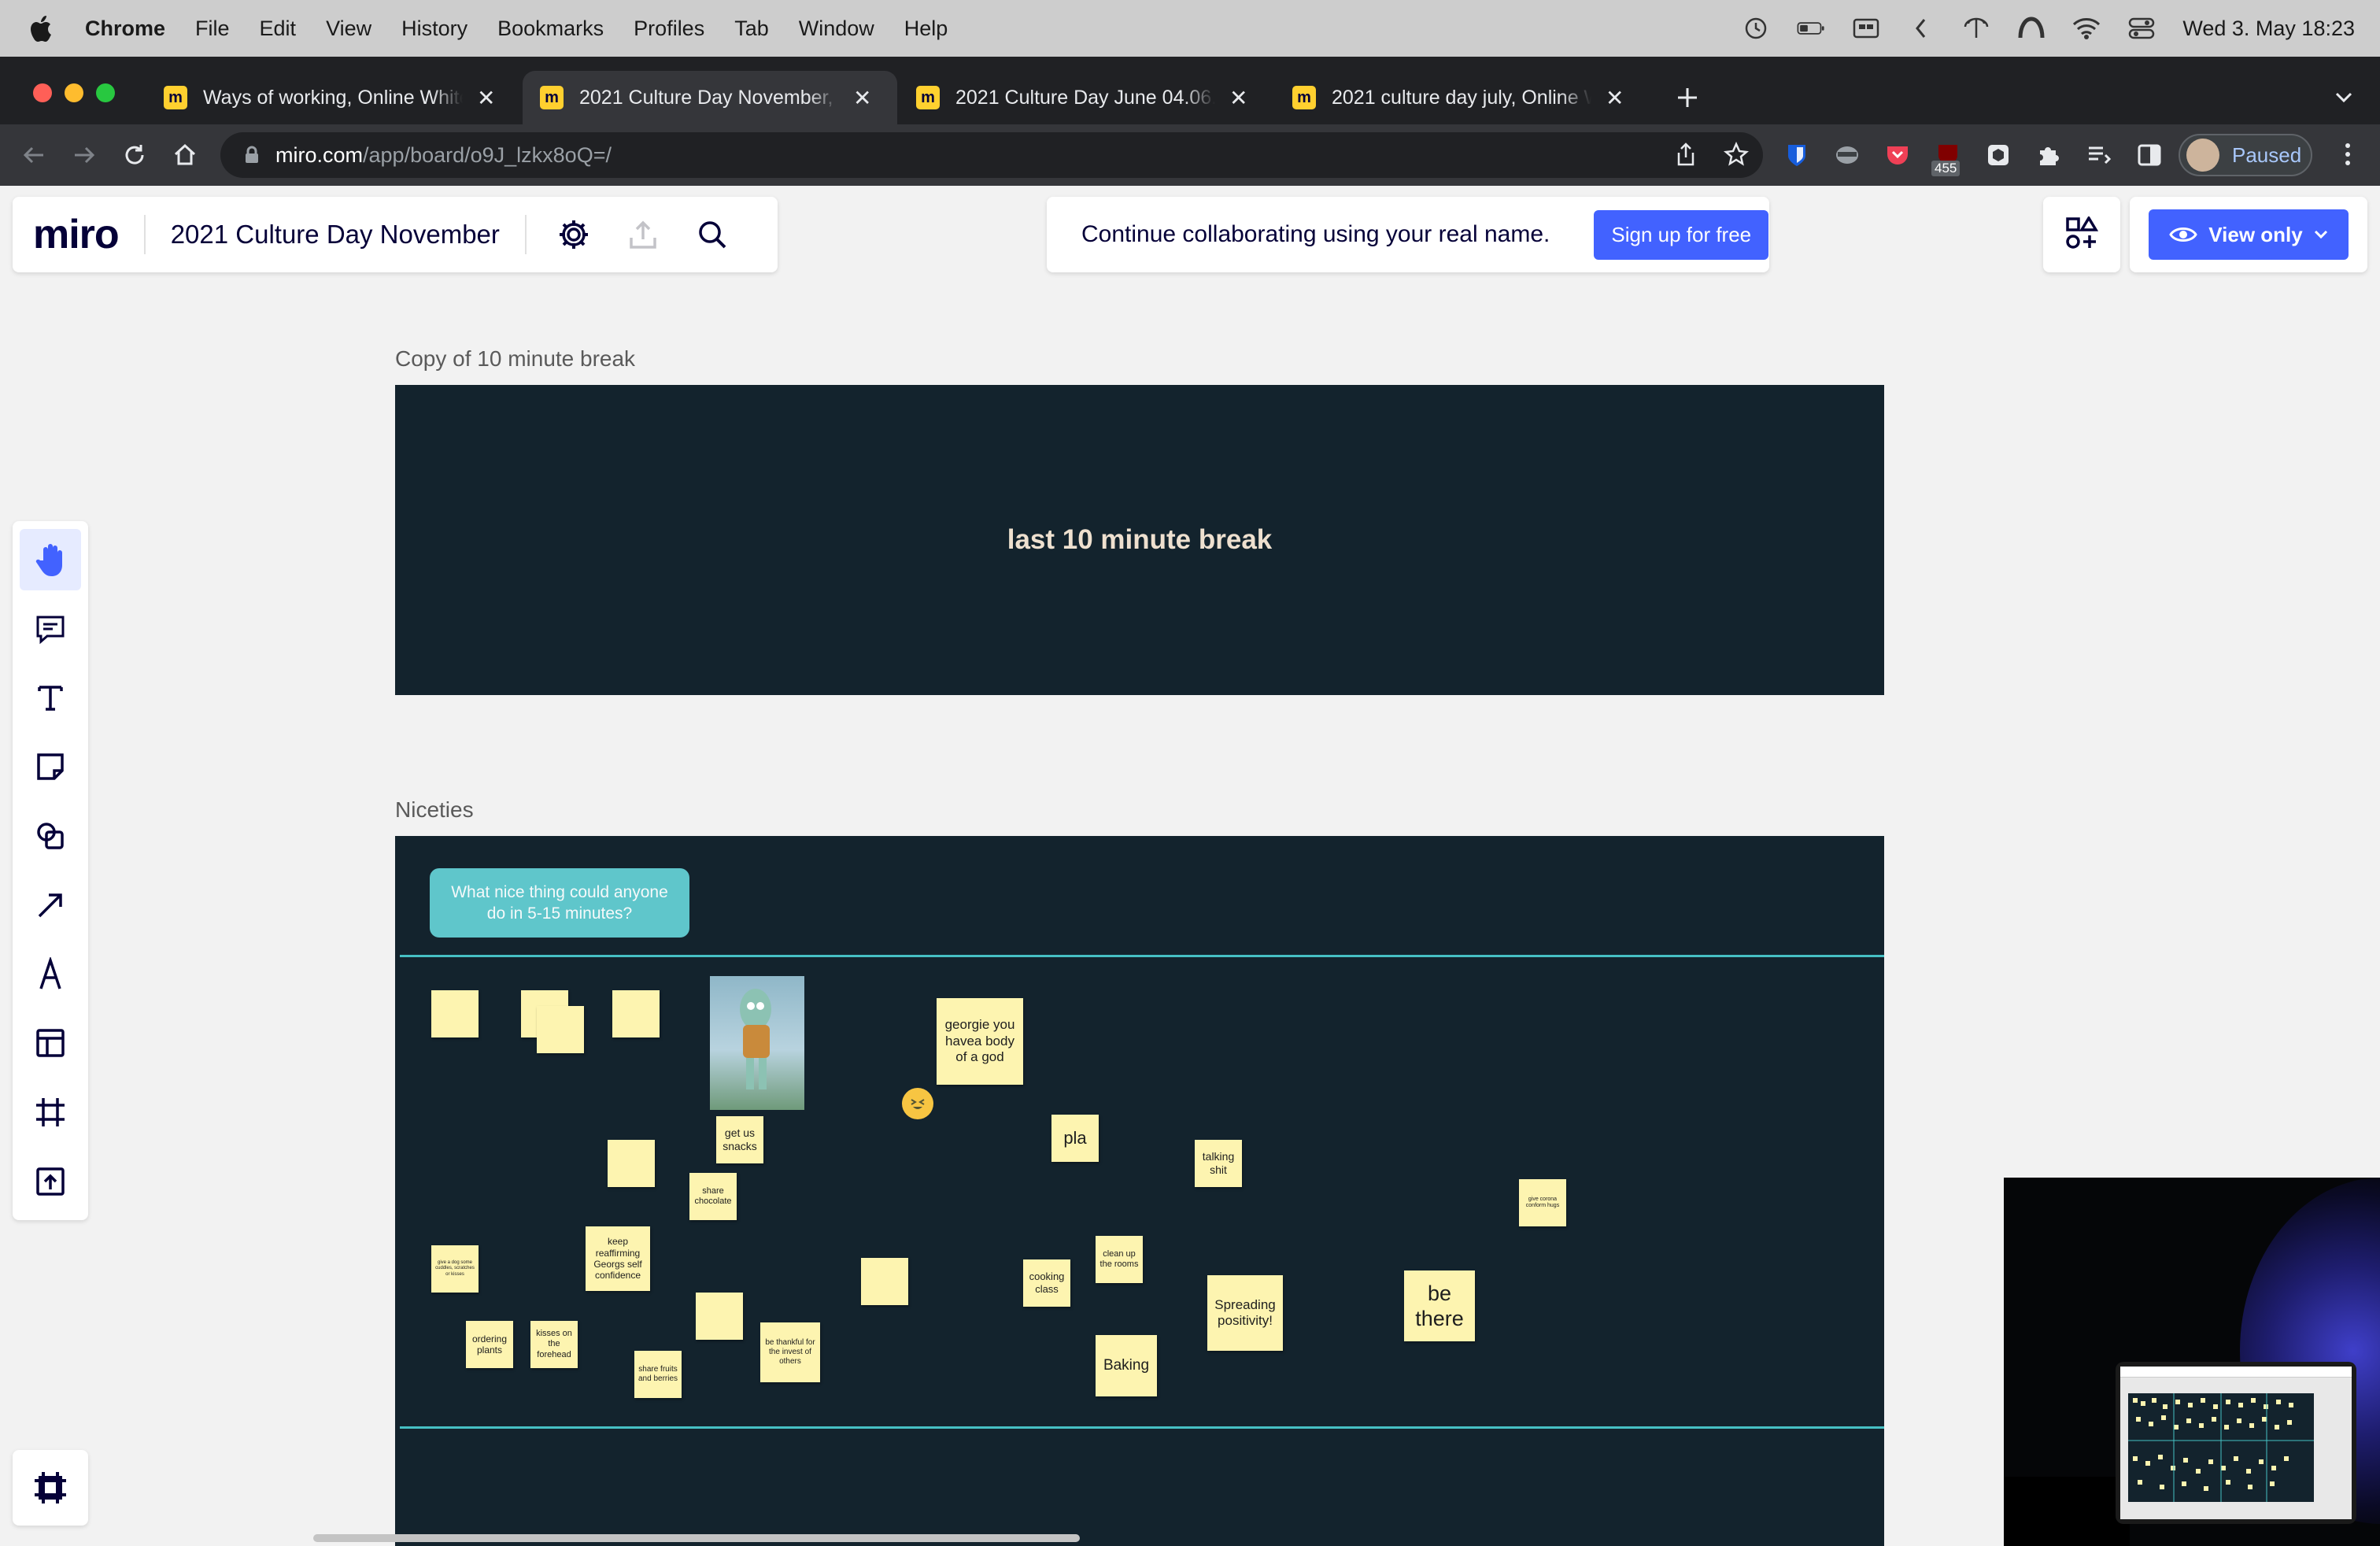 Image resolution: width=2380 pixels, height=1546 pixels. I want to click on export-upload-icon, so click(643, 235).